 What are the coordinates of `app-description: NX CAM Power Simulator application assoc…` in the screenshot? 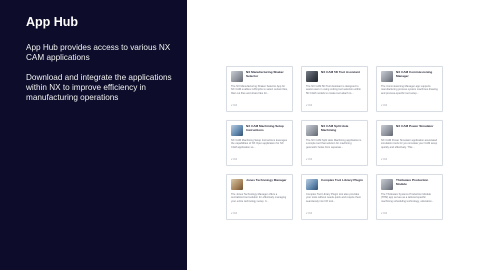 It's located at (409, 144).